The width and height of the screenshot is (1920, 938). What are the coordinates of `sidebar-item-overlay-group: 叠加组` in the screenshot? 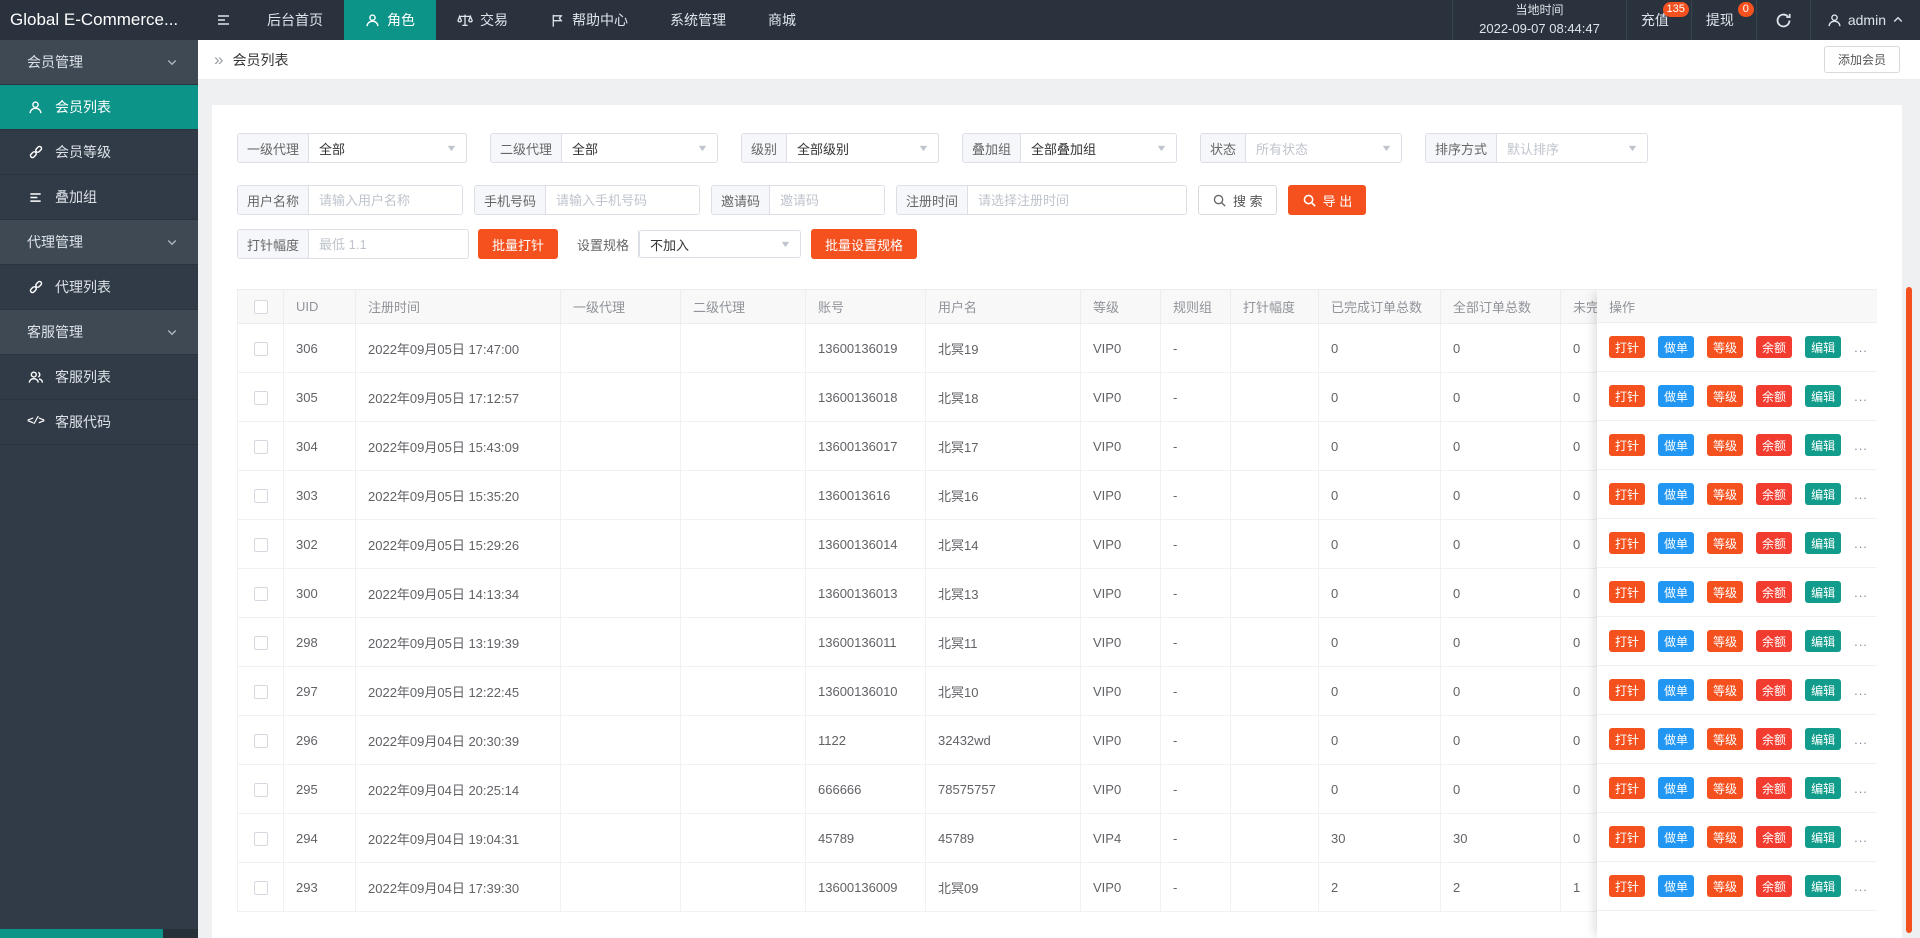 It's located at (99, 197).